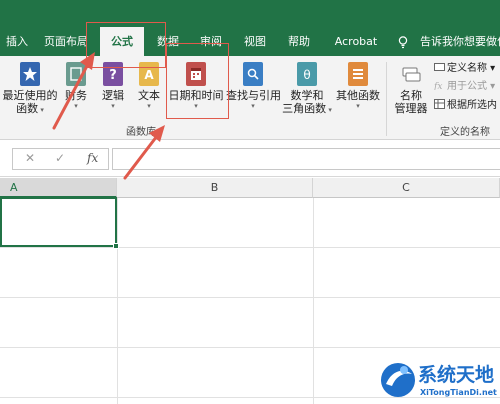 The width and height of the screenshot is (500, 404). I want to click on annotation-arrows, so click(108, 116).